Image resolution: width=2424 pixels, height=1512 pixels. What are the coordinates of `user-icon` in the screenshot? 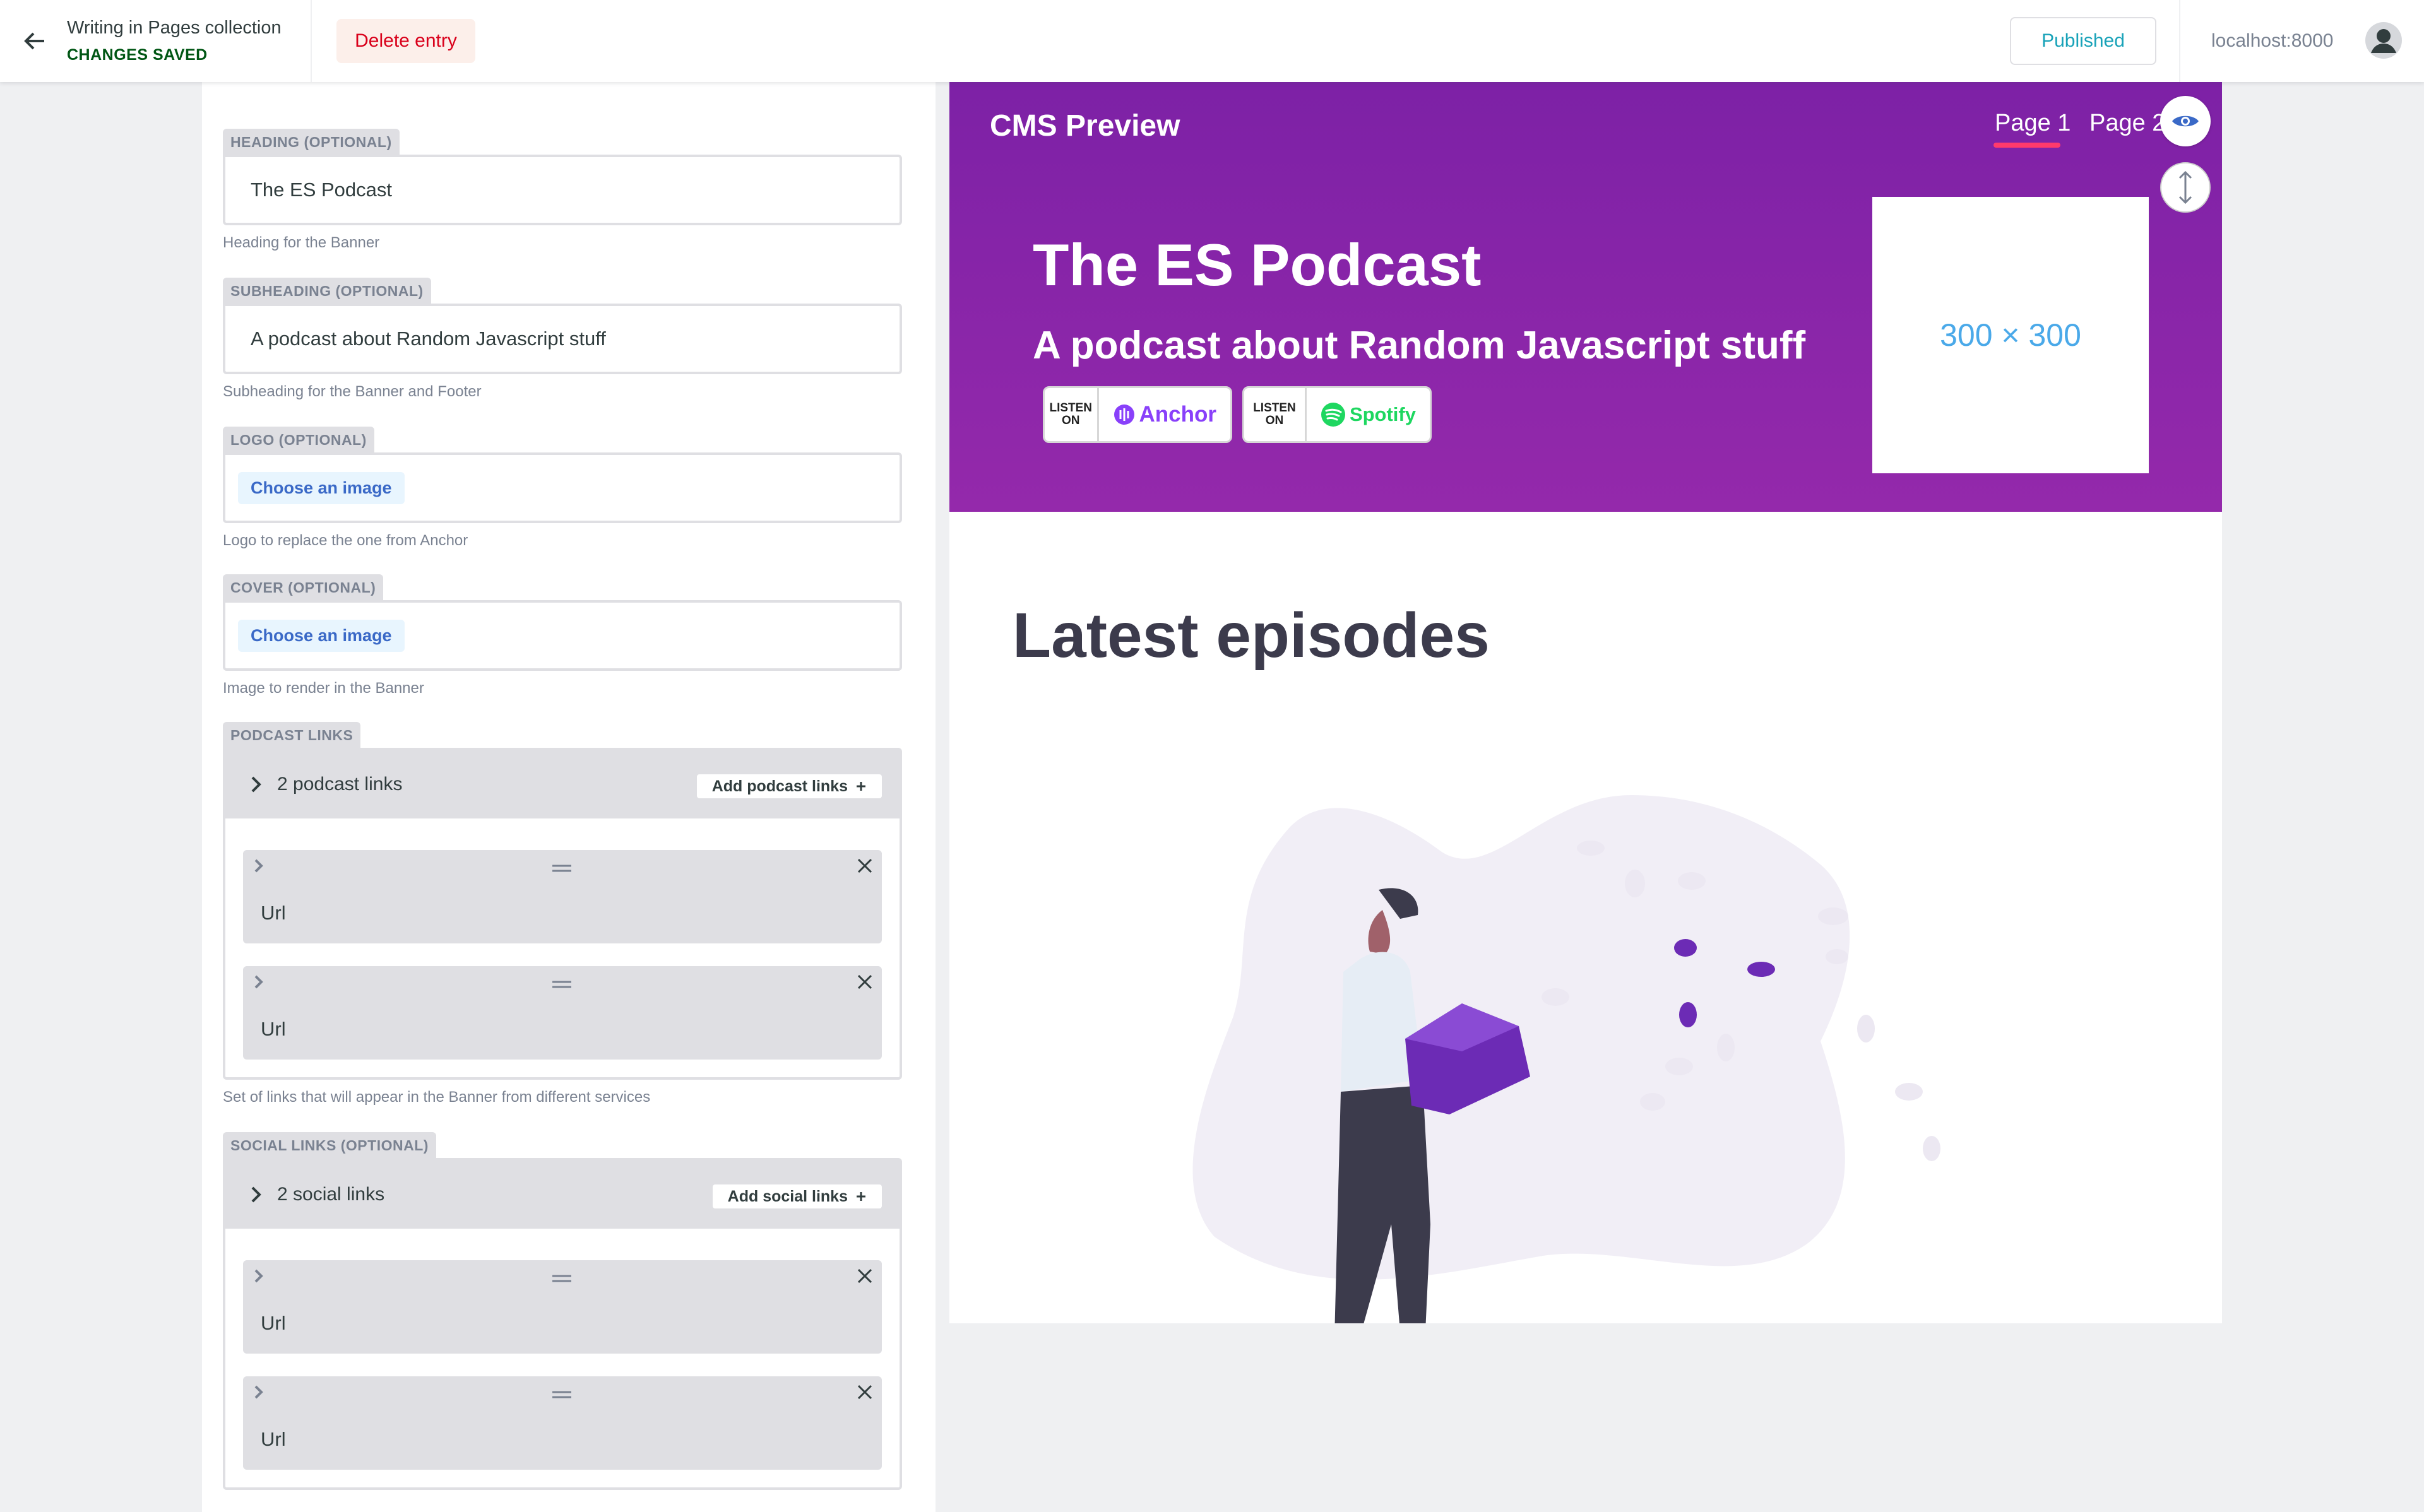 It's located at (2383, 40).